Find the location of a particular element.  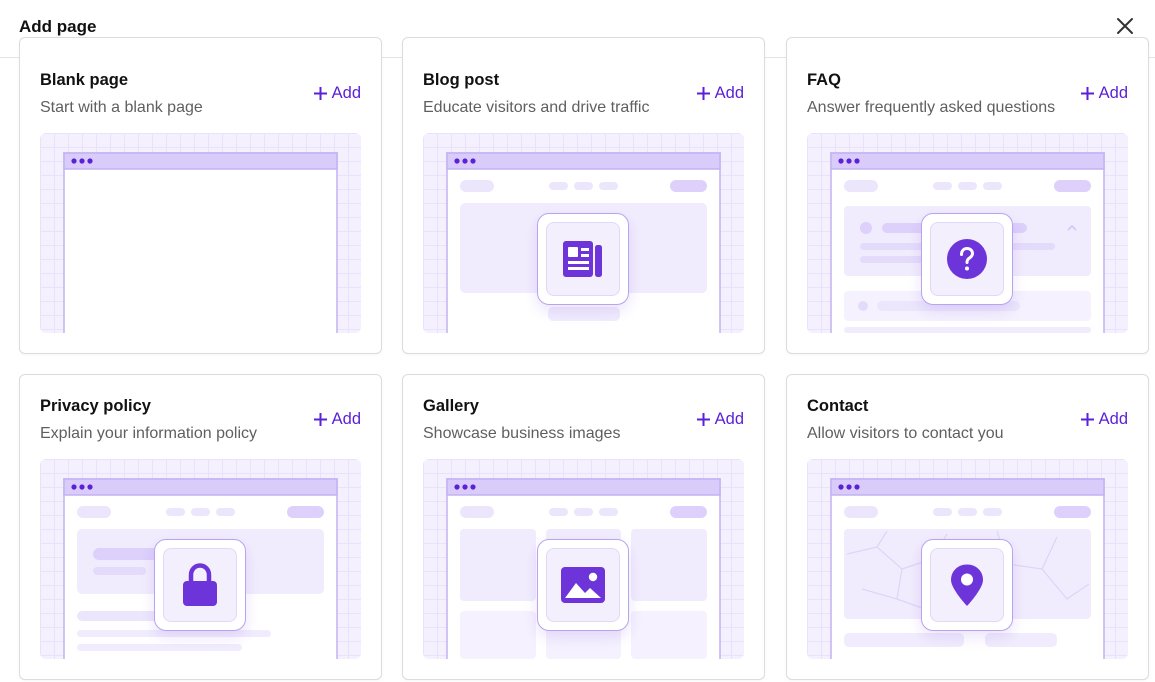

newspaper-icon is located at coordinates (582, 259).